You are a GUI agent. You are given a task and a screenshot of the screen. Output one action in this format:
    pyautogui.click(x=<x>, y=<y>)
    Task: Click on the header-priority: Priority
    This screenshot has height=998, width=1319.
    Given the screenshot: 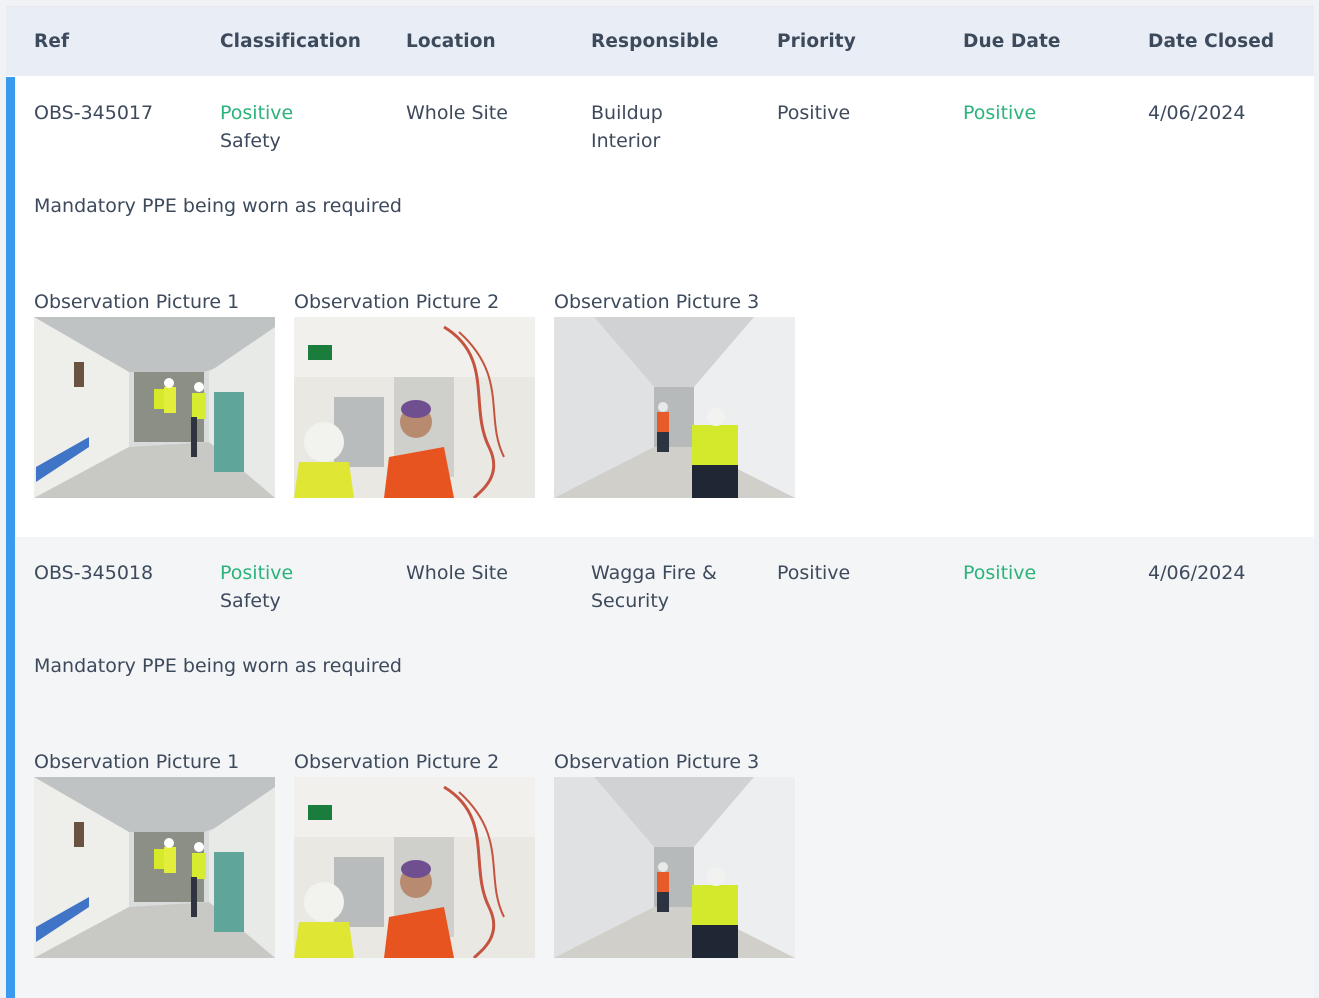 What is the action you would take?
    pyautogui.click(x=816, y=41)
    